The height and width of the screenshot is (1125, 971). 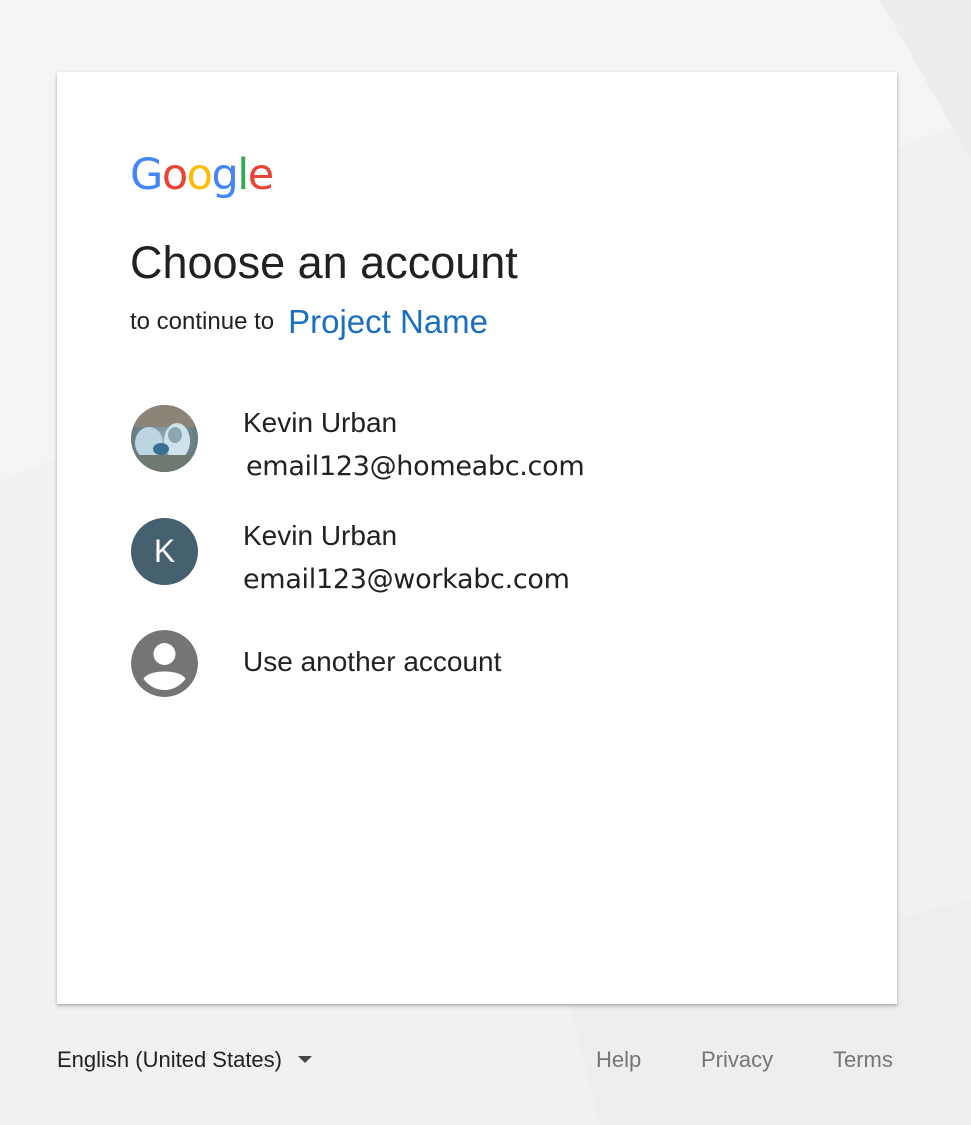 What do you see at coordinates (388, 321) in the screenshot?
I see `project-name-link: Project Name` at bounding box center [388, 321].